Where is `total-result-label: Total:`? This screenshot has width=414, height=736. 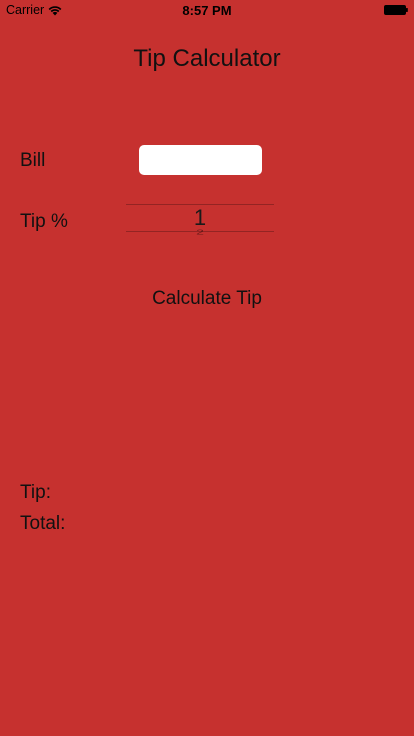
total-result-label: Total: is located at coordinates (43, 523).